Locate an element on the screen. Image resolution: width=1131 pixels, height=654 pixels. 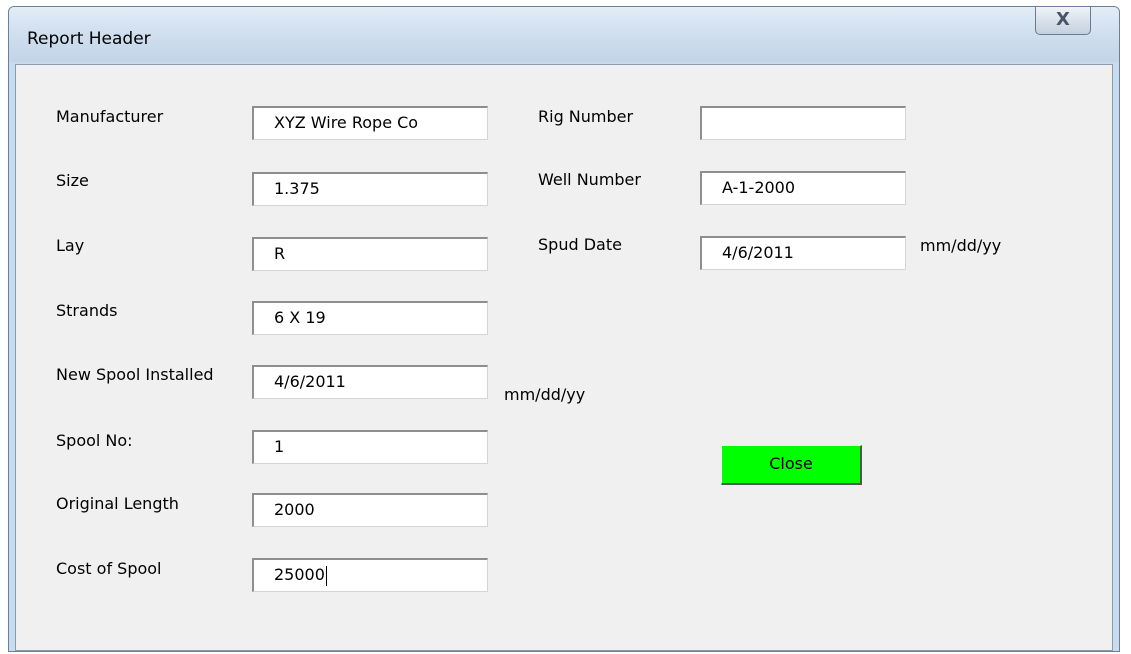
cost-of-spool-field: 25000 is located at coordinates (370, 575).